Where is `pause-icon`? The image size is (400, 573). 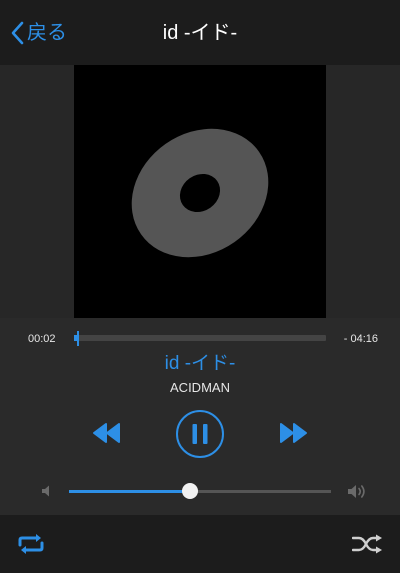 pause-icon is located at coordinates (200, 434).